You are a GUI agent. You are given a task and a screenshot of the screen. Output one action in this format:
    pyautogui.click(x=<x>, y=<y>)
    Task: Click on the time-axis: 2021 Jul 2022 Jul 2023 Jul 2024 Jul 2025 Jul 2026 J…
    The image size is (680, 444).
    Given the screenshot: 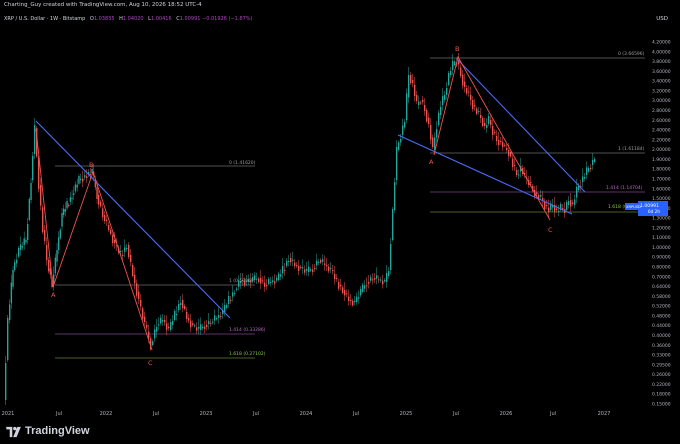 What is the action you would take?
    pyautogui.click(x=306, y=414)
    